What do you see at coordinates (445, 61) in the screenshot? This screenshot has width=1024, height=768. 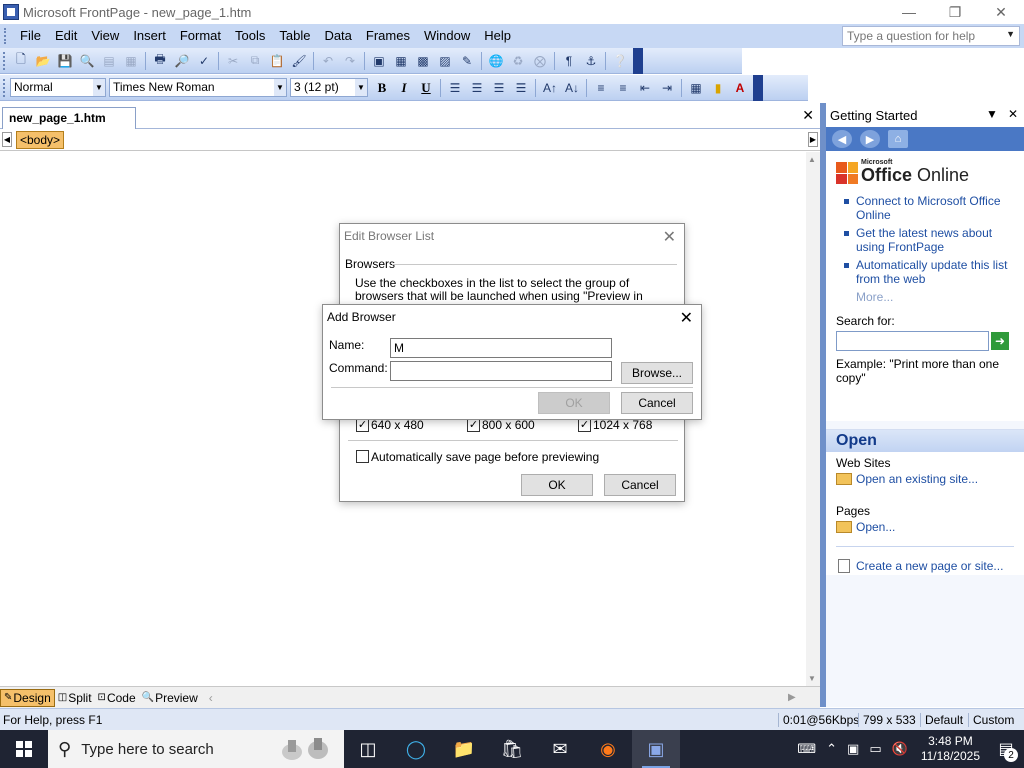 I see `insert-picture-icon: ▨` at bounding box center [445, 61].